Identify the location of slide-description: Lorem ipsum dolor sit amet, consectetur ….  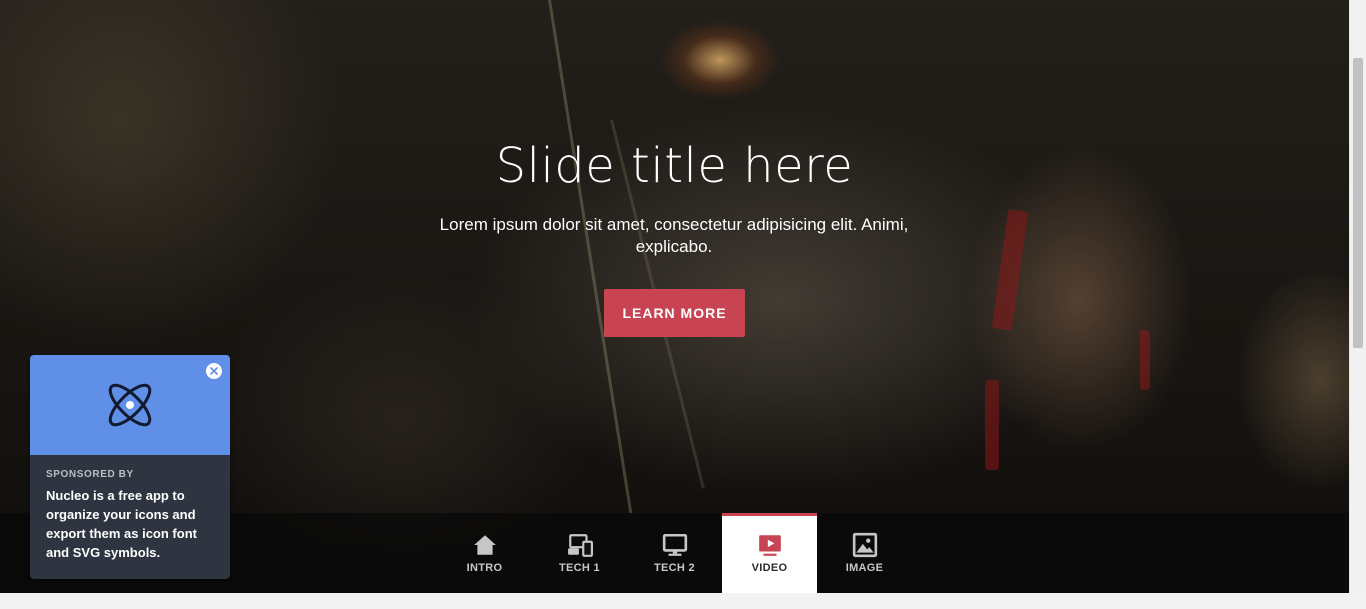
(674, 235).